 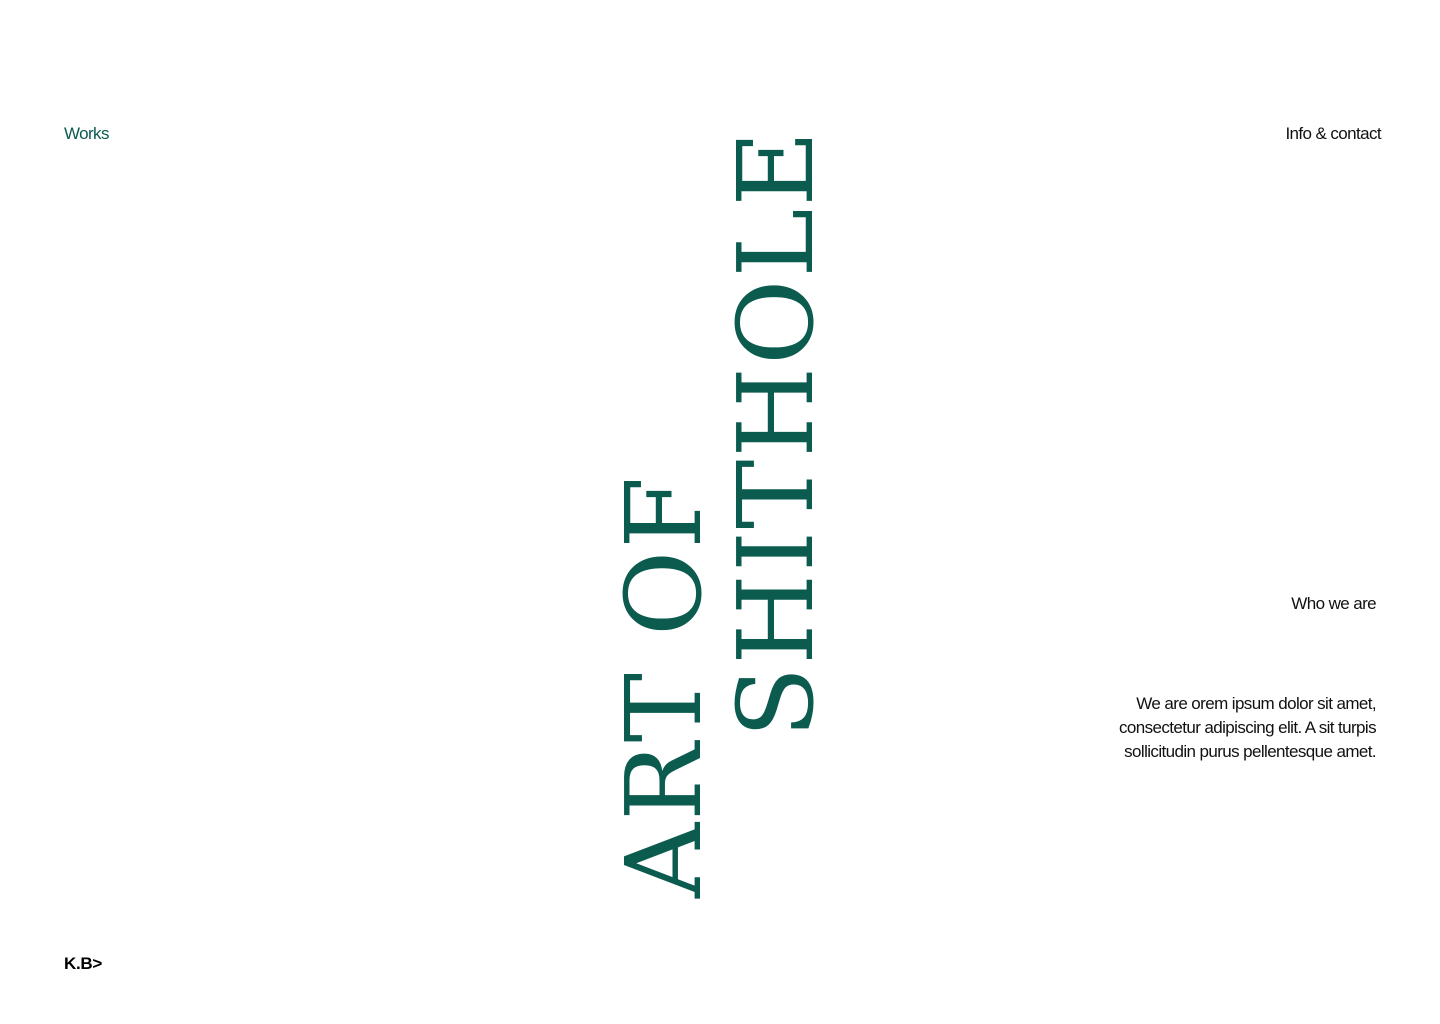 I want to click on about-heading: Who we are, so click(x=1333, y=603).